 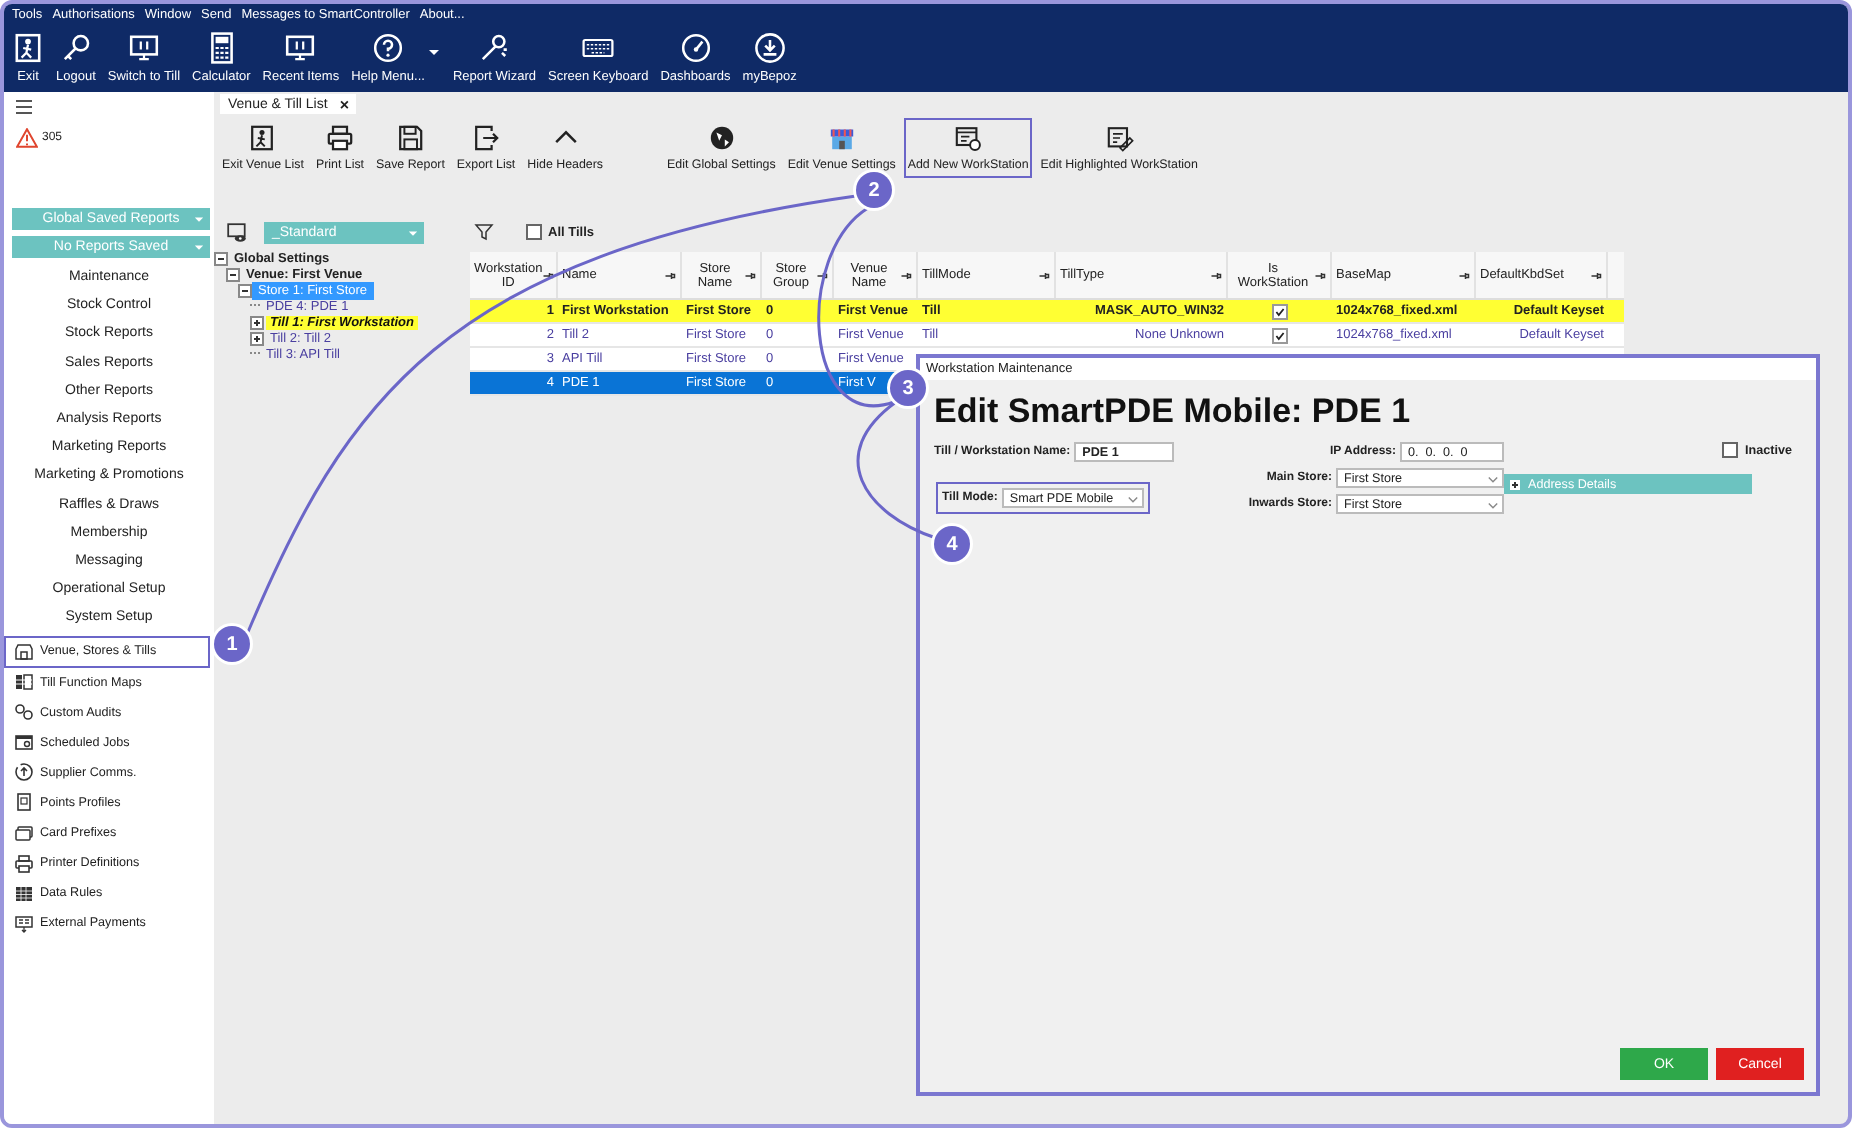 What do you see at coordinates (221, 48) in the screenshot?
I see `calculator-icon` at bounding box center [221, 48].